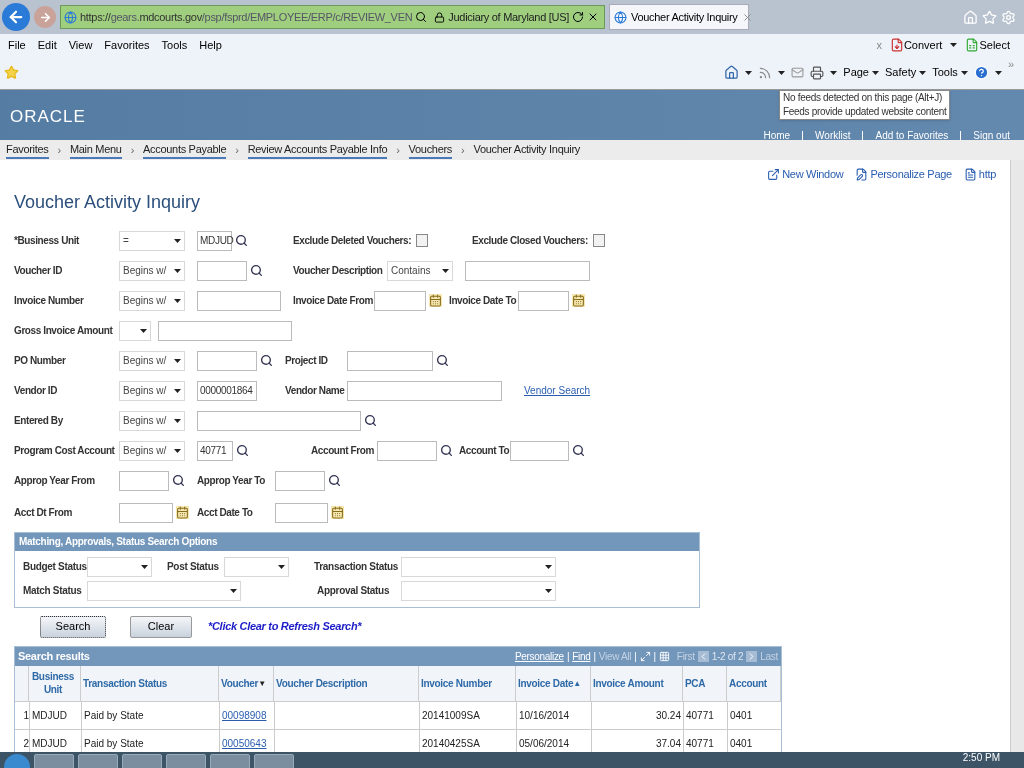  What do you see at coordinates (49, 301) in the screenshot?
I see `field-label: Invoice Number` at bounding box center [49, 301].